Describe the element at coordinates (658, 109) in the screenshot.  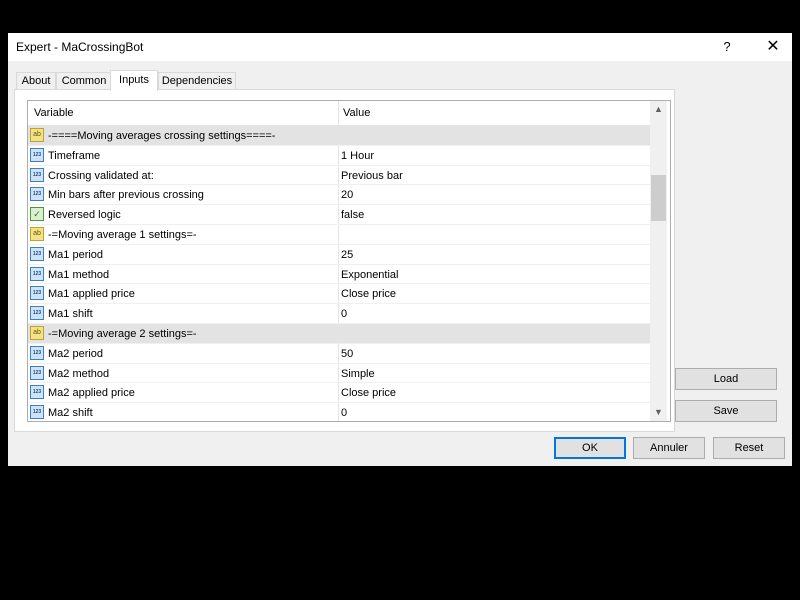
I see `scroll-up-icon: ▲` at that location.